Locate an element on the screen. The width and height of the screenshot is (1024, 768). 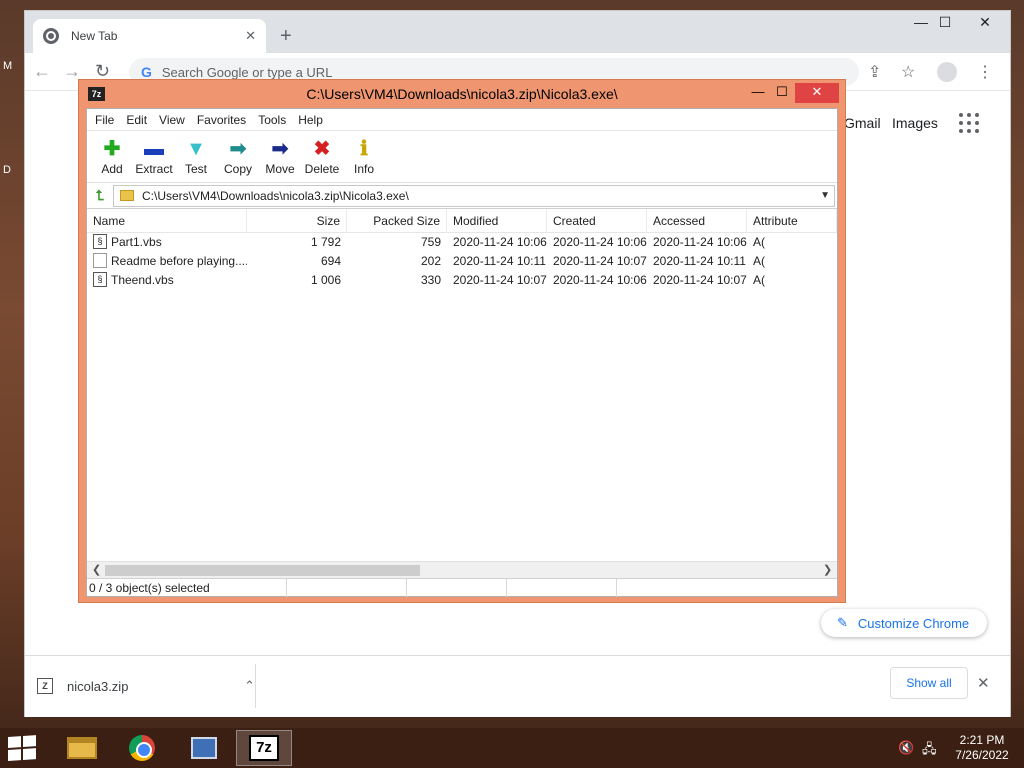
share-icon: ⇪ is located at coordinates (874, 72).